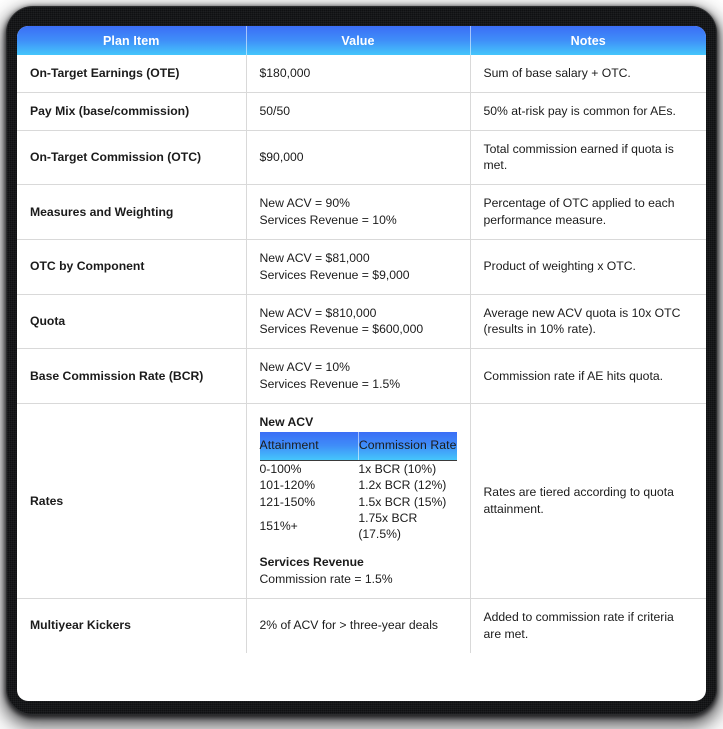  Describe the element at coordinates (132, 500) in the screenshot. I see `cell-plan-item: Rates` at that location.